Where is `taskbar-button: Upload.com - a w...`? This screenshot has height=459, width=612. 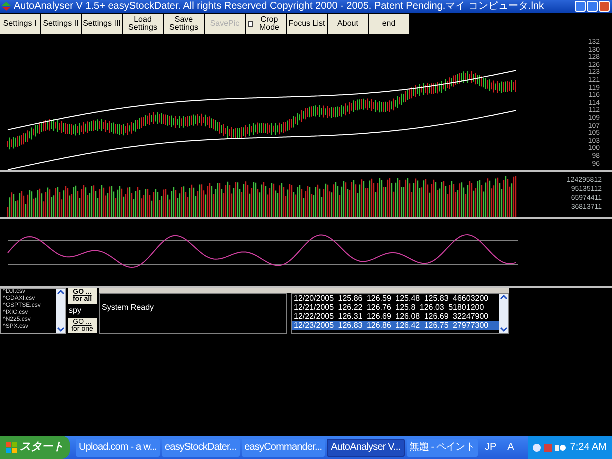 taskbar-button: Upload.com - a w... is located at coordinates (118, 447).